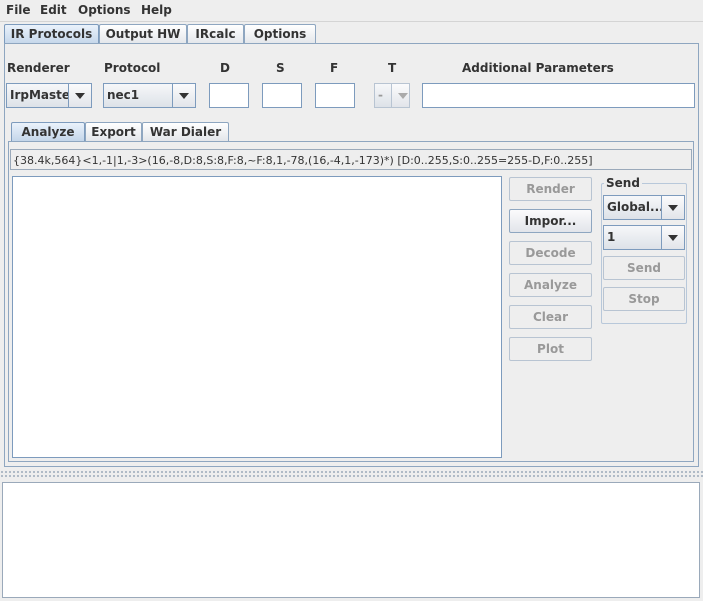 The height and width of the screenshot is (601, 703). I want to click on tab-ircalc: IRcalc, so click(215, 34).